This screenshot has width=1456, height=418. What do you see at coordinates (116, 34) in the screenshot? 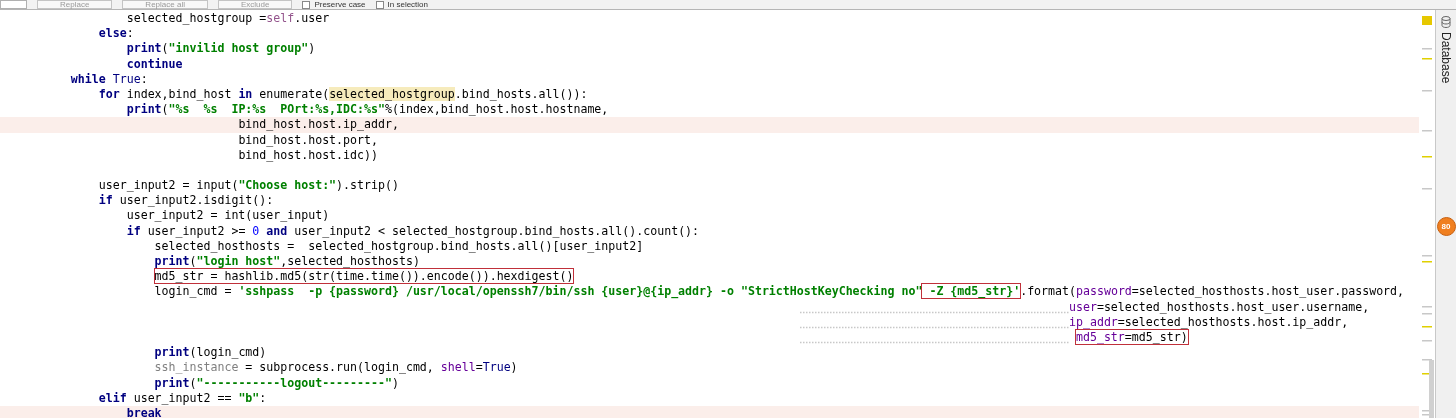
I see `code-line: else:` at bounding box center [116, 34].